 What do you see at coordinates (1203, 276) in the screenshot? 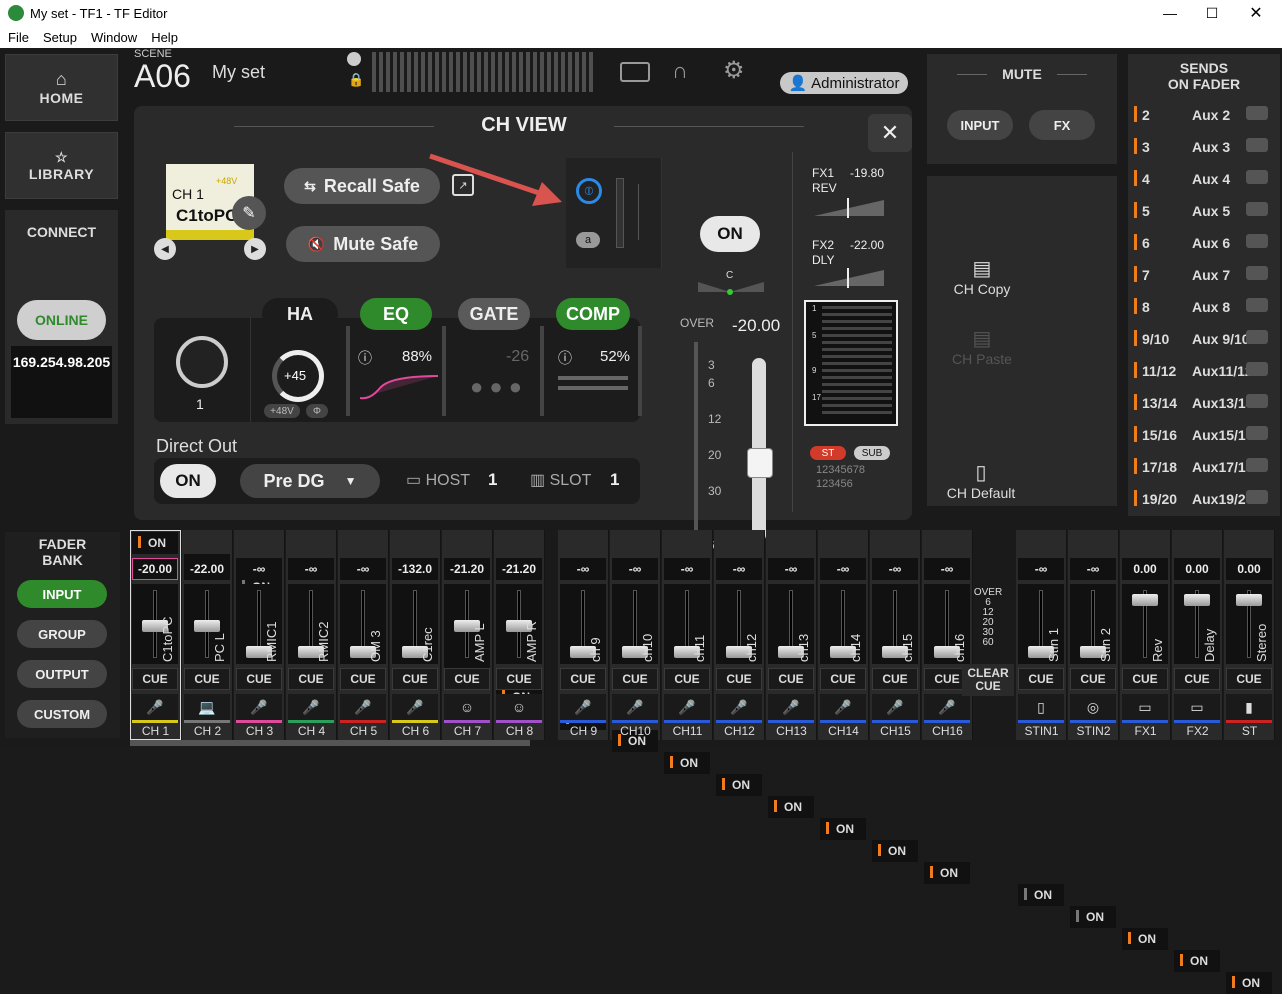
I see `send-item: 7 Aux 7` at bounding box center [1203, 276].